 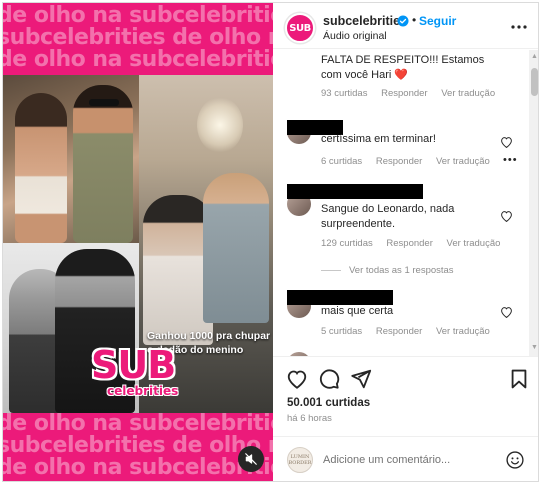 What do you see at coordinates (361, 379) in the screenshot?
I see `share-send-icon` at bounding box center [361, 379].